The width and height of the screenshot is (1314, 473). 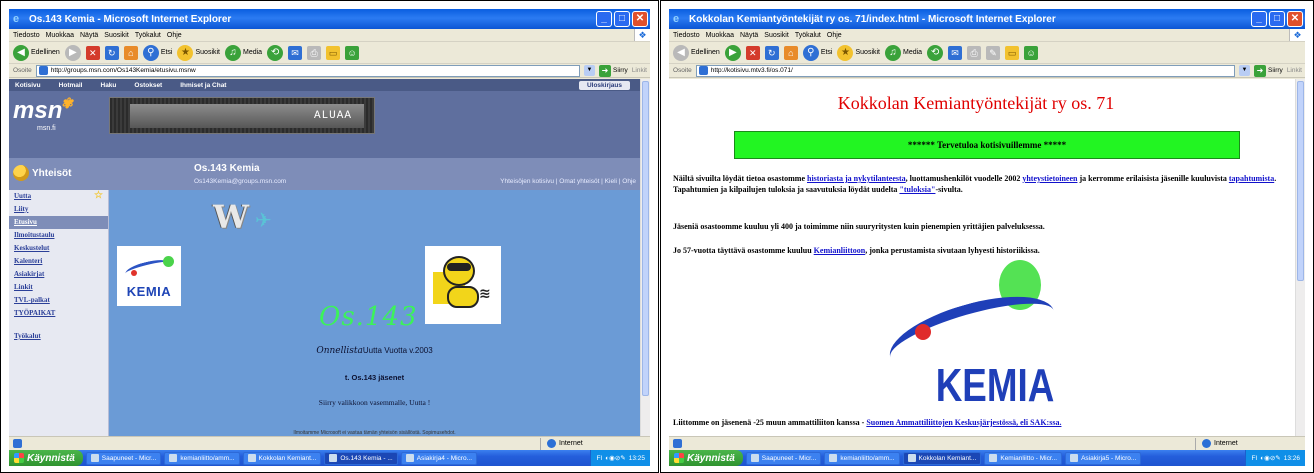 I want to click on events-link: tapahtumista, so click(x=1251, y=178).